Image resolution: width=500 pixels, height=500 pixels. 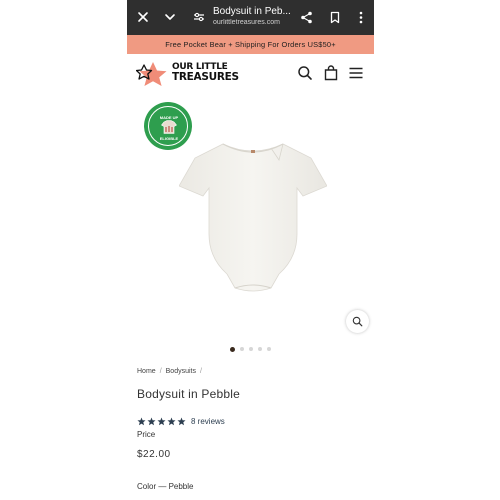 What do you see at coordinates (165, 486) in the screenshot?
I see `color-label: Color — Pebble` at bounding box center [165, 486].